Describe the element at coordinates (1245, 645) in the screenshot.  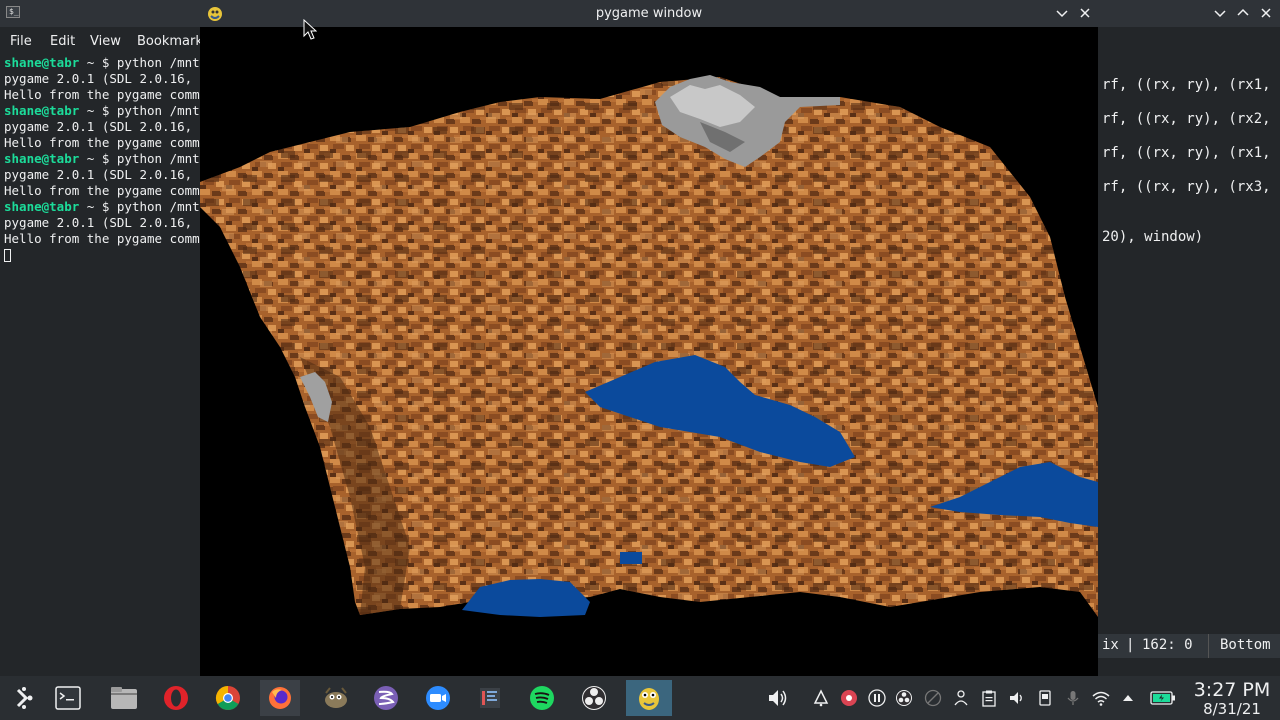
I see `status-scroll: Bottom` at that location.